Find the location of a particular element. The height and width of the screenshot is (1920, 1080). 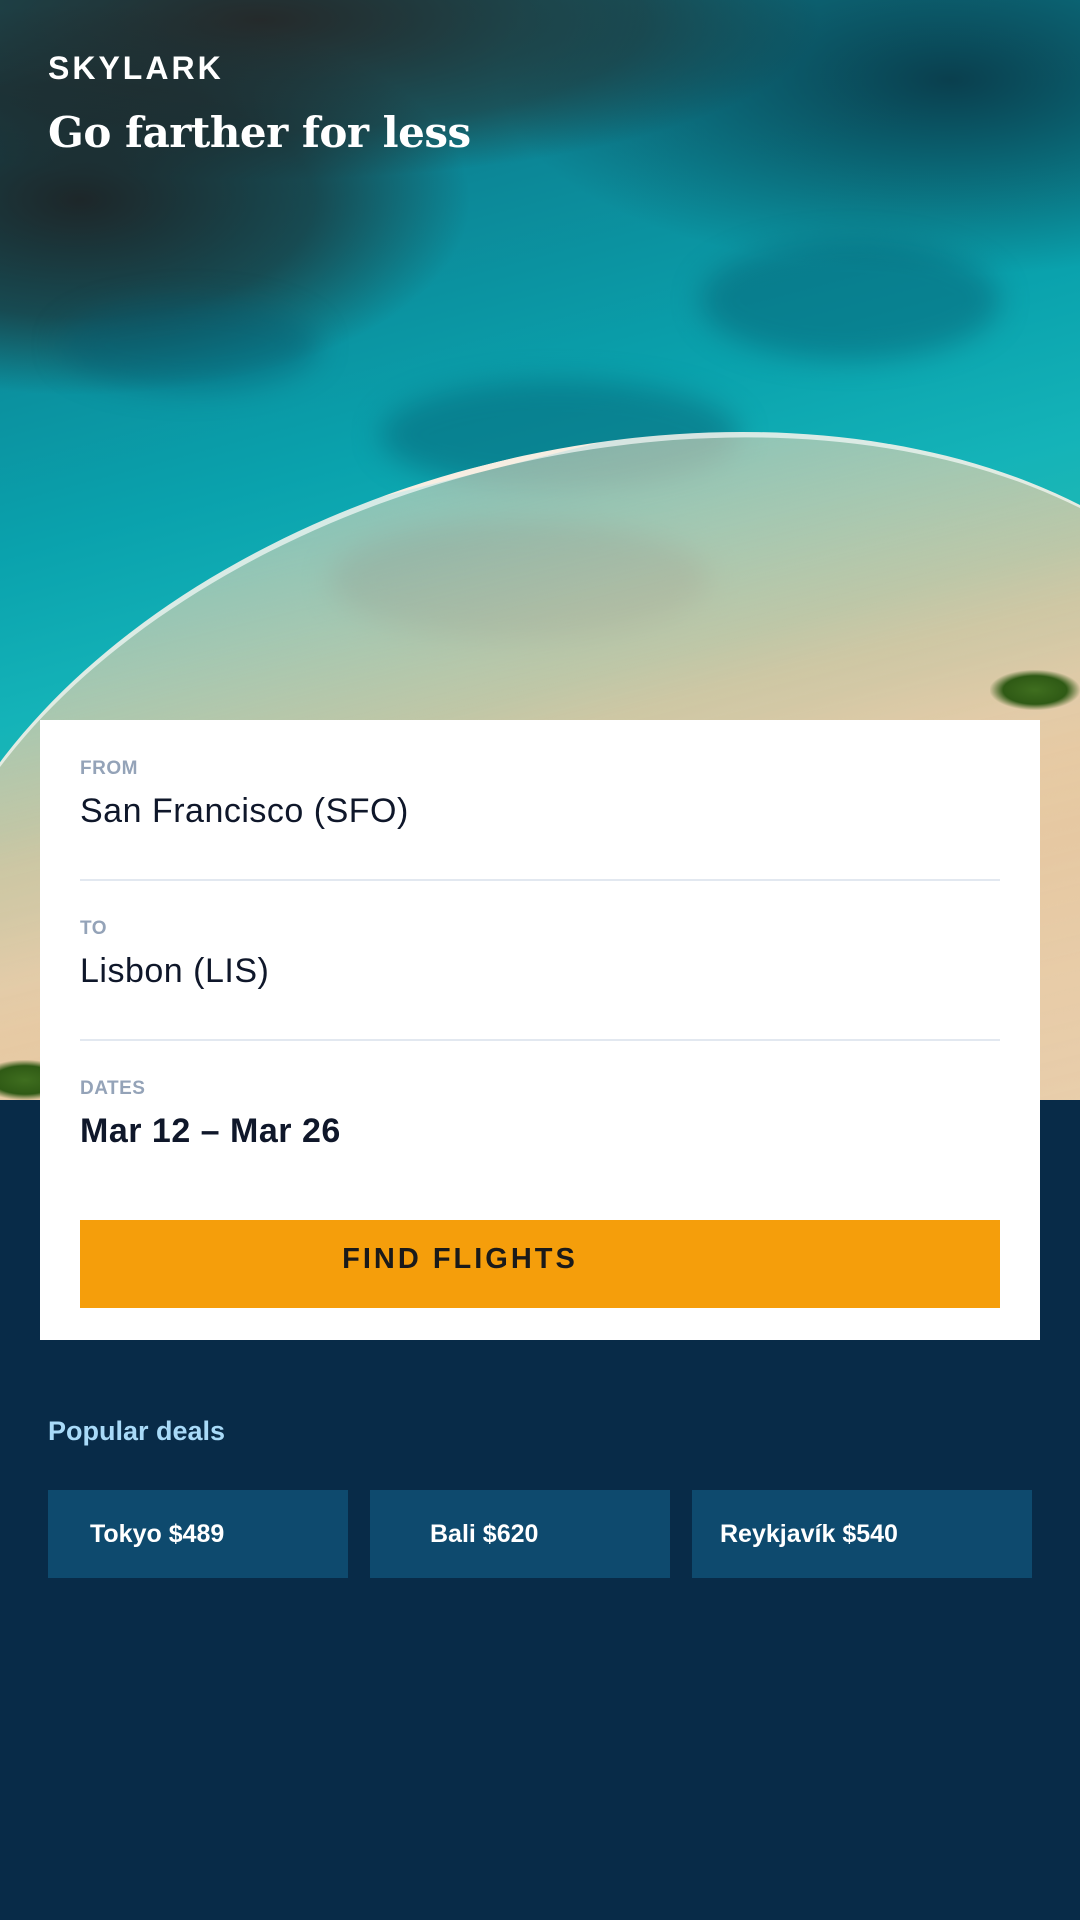

to-field: TO Lisbon (LIS) is located at coordinates (540, 954).